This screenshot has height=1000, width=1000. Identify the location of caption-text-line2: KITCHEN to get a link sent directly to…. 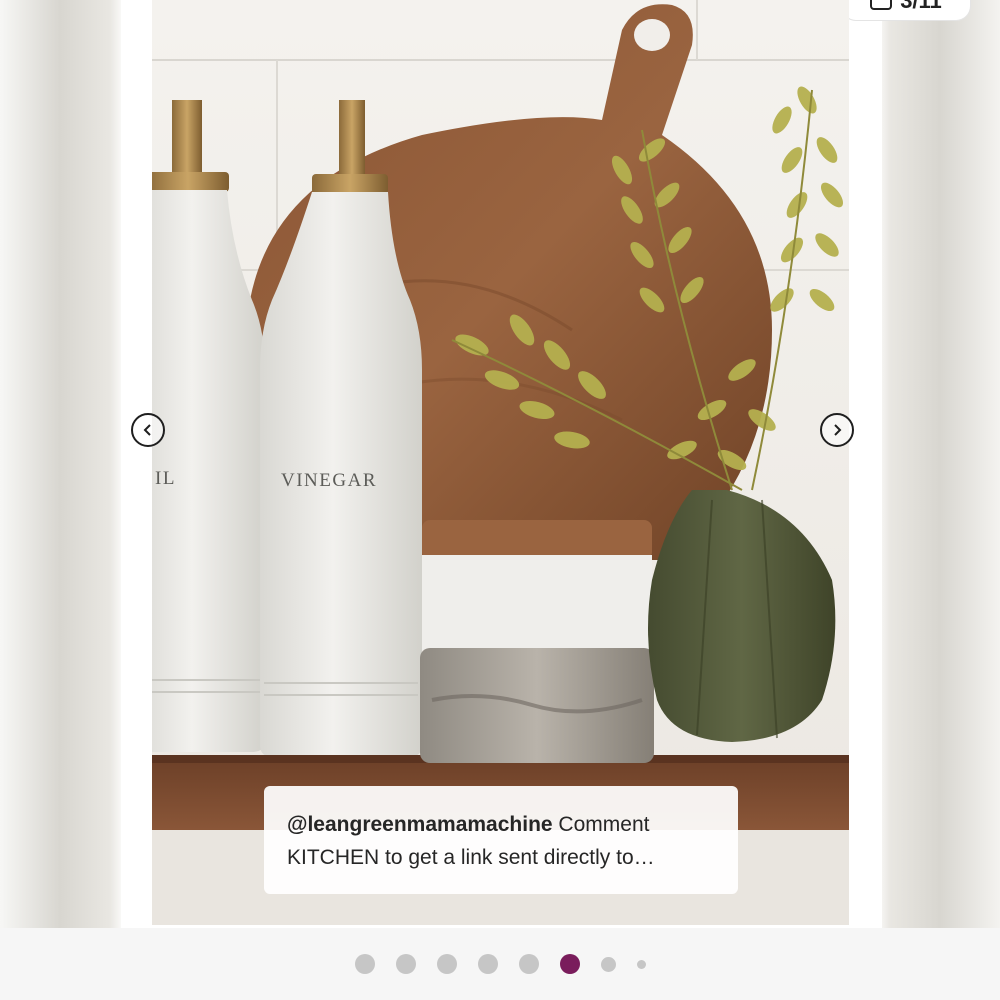
(471, 857).